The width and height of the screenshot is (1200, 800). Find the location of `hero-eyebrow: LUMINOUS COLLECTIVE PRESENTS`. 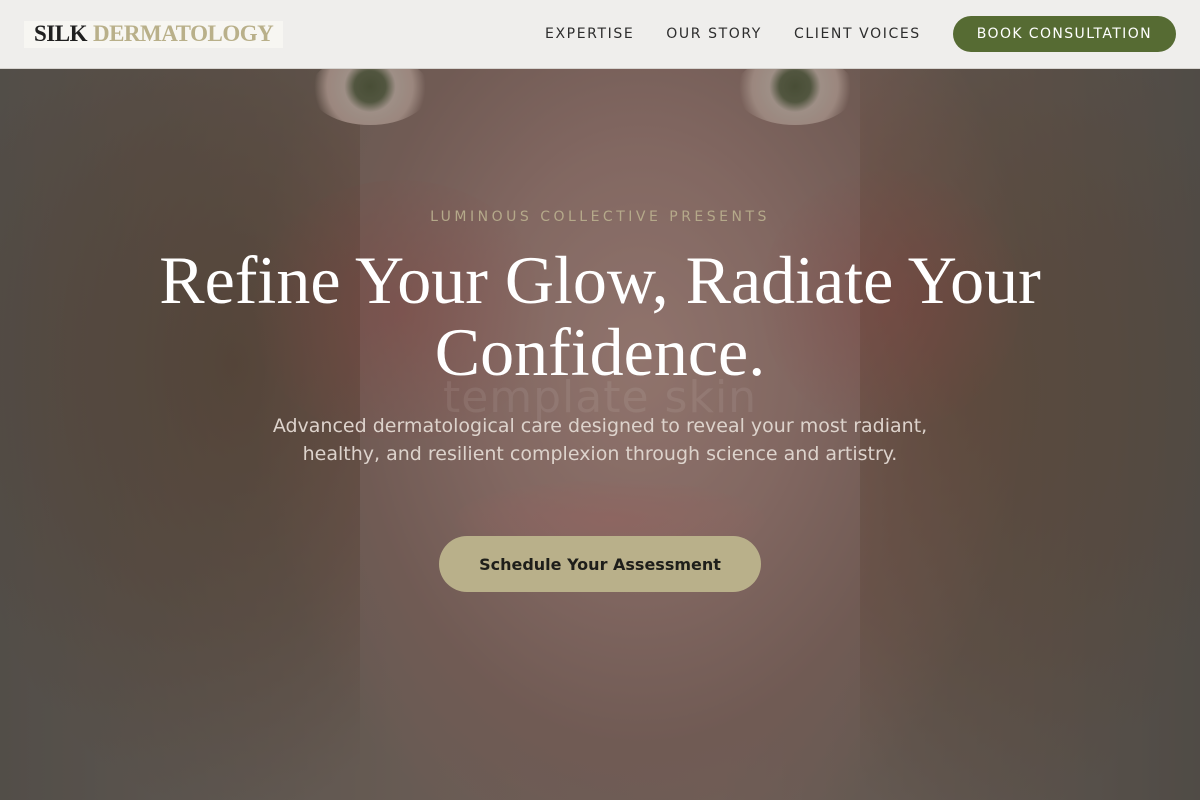

hero-eyebrow: LUMINOUS COLLECTIVE PRESENTS is located at coordinates (600, 217).